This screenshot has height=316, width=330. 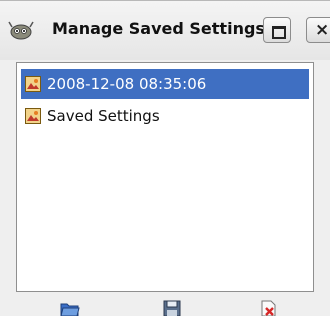 I want to click on gimp-wilber-icon, so click(x=21, y=30).